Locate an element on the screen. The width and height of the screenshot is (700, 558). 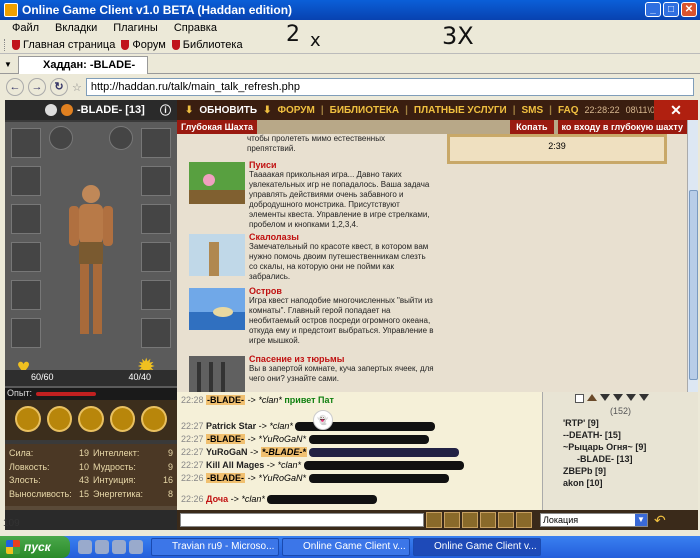
location-select: Локация ▼ is located at coordinates (594, 520).